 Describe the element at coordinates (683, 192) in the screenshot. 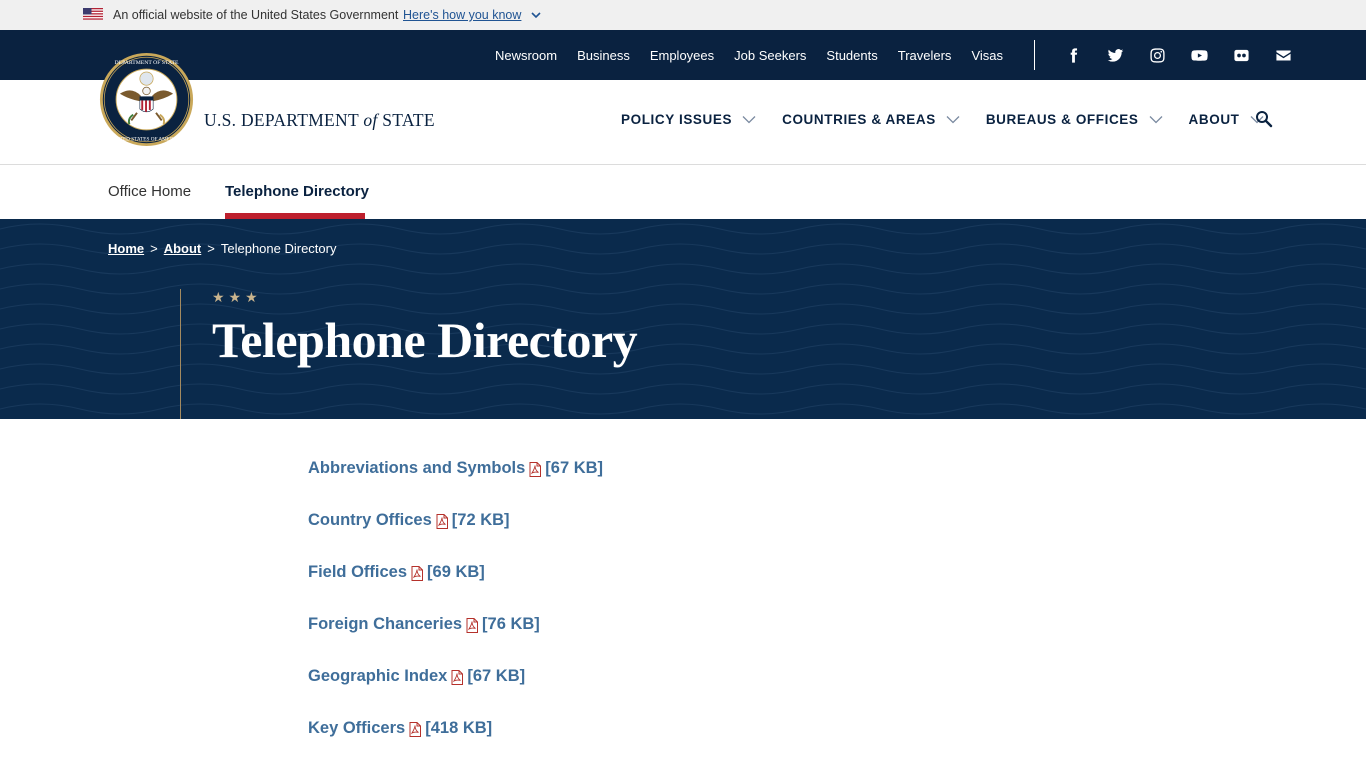

I see `office-subnav: Office Home Telephone Directory` at that location.